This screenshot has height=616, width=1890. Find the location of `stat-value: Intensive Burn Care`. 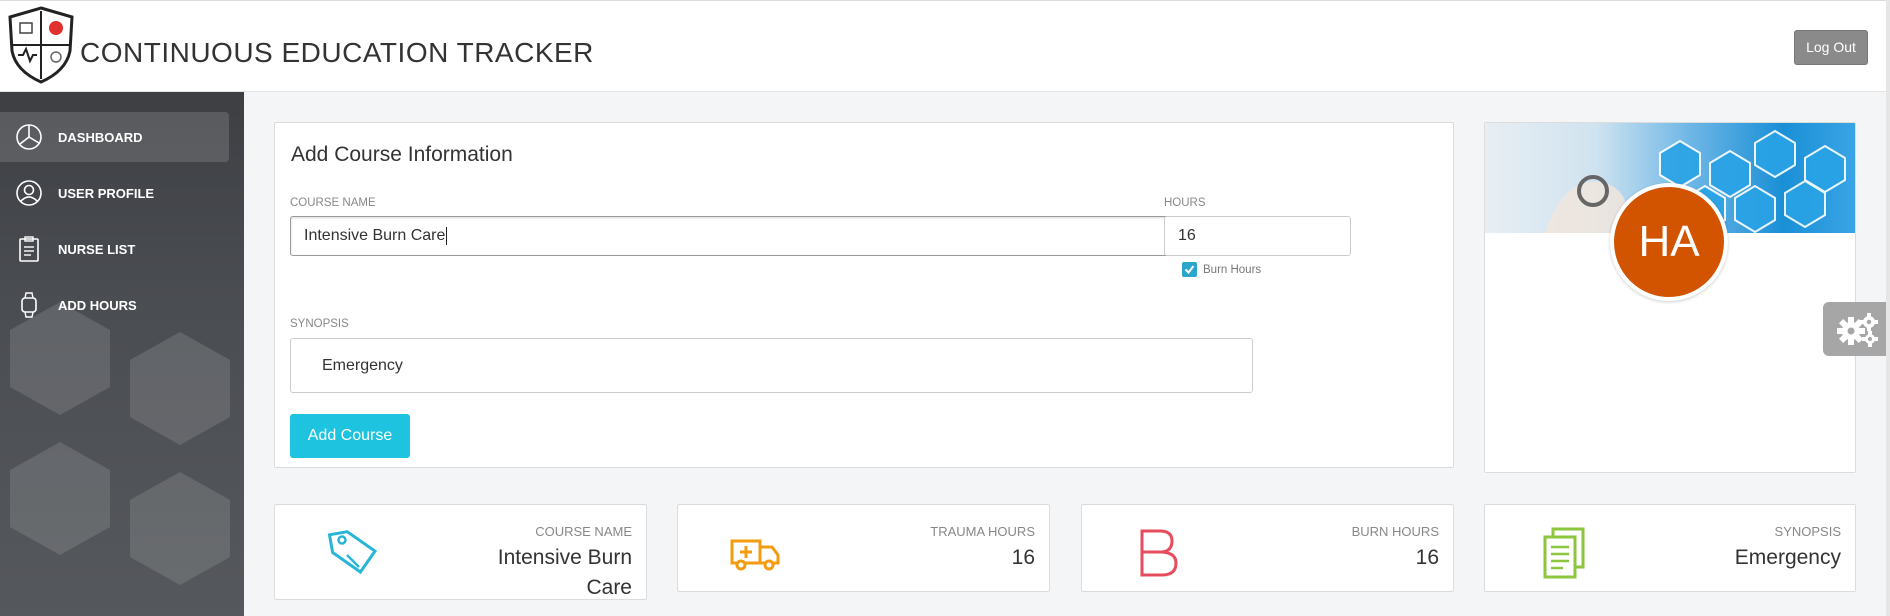

stat-value: Intensive Burn Care is located at coordinates (564, 572).